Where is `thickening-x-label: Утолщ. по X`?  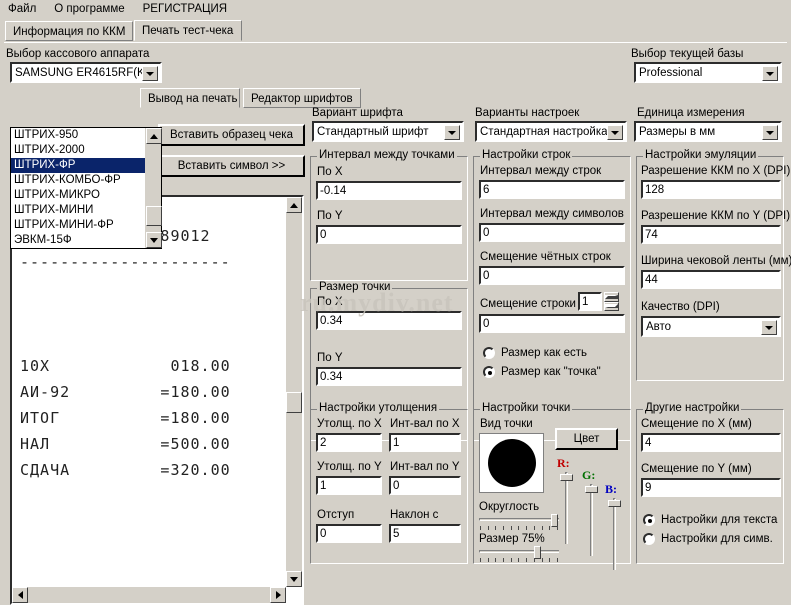 thickening-x-label: Утолщ. по X is located at coordinates (349, 424).